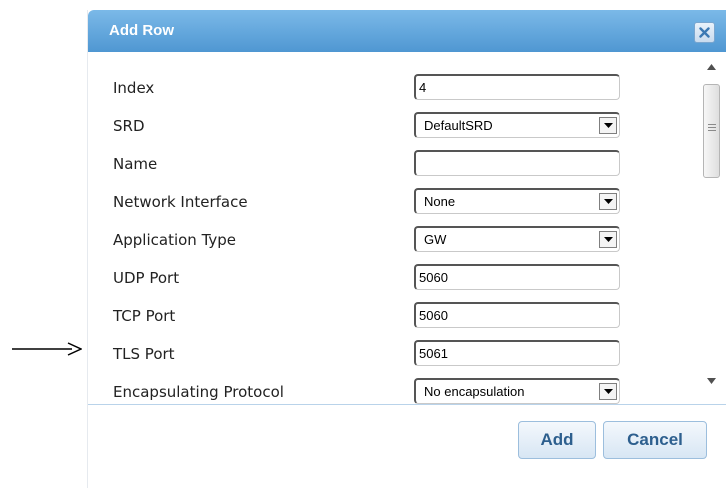 Image resolution: width=726 pixels, height=488 pixels. What do you see at coordinates (175, 240) in the screenshot?
I see `label-application-type: Application Type` at bounding box center [175, 240].